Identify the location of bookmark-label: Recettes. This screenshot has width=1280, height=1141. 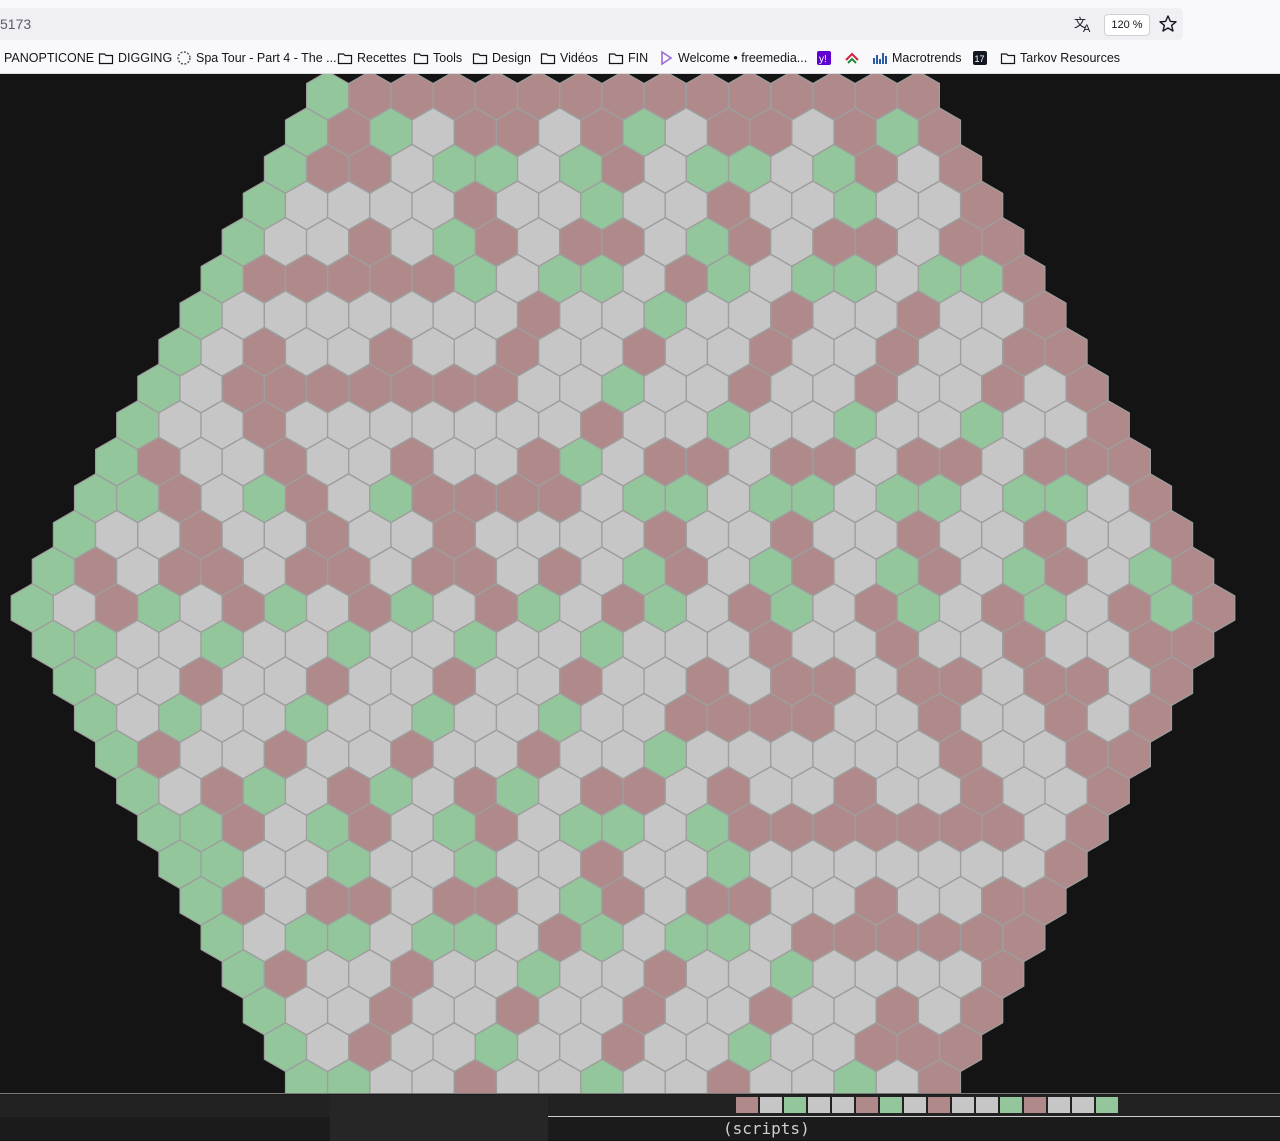
(382, 58).